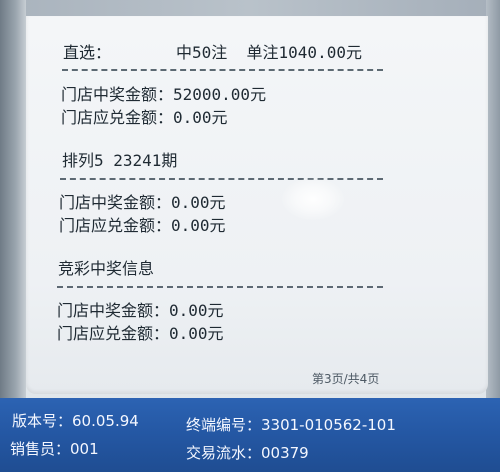  Describe the element at coordinates (221, 179) in the screenshot. I see `section2-divider` at that location.